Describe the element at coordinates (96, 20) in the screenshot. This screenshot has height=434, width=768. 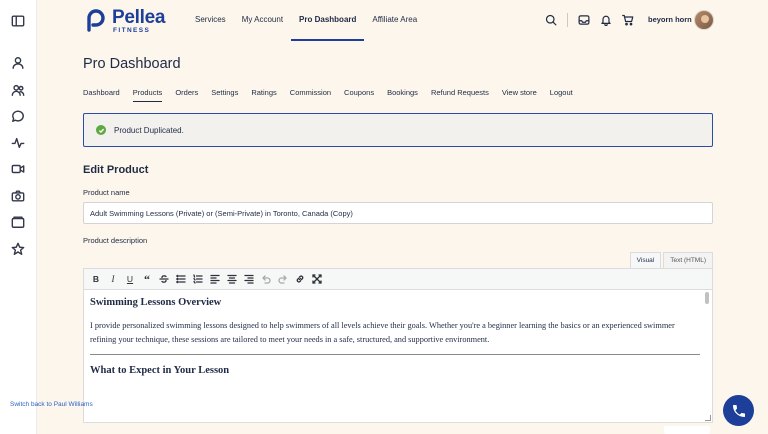
I see `pellea-logo-icon` at that location.